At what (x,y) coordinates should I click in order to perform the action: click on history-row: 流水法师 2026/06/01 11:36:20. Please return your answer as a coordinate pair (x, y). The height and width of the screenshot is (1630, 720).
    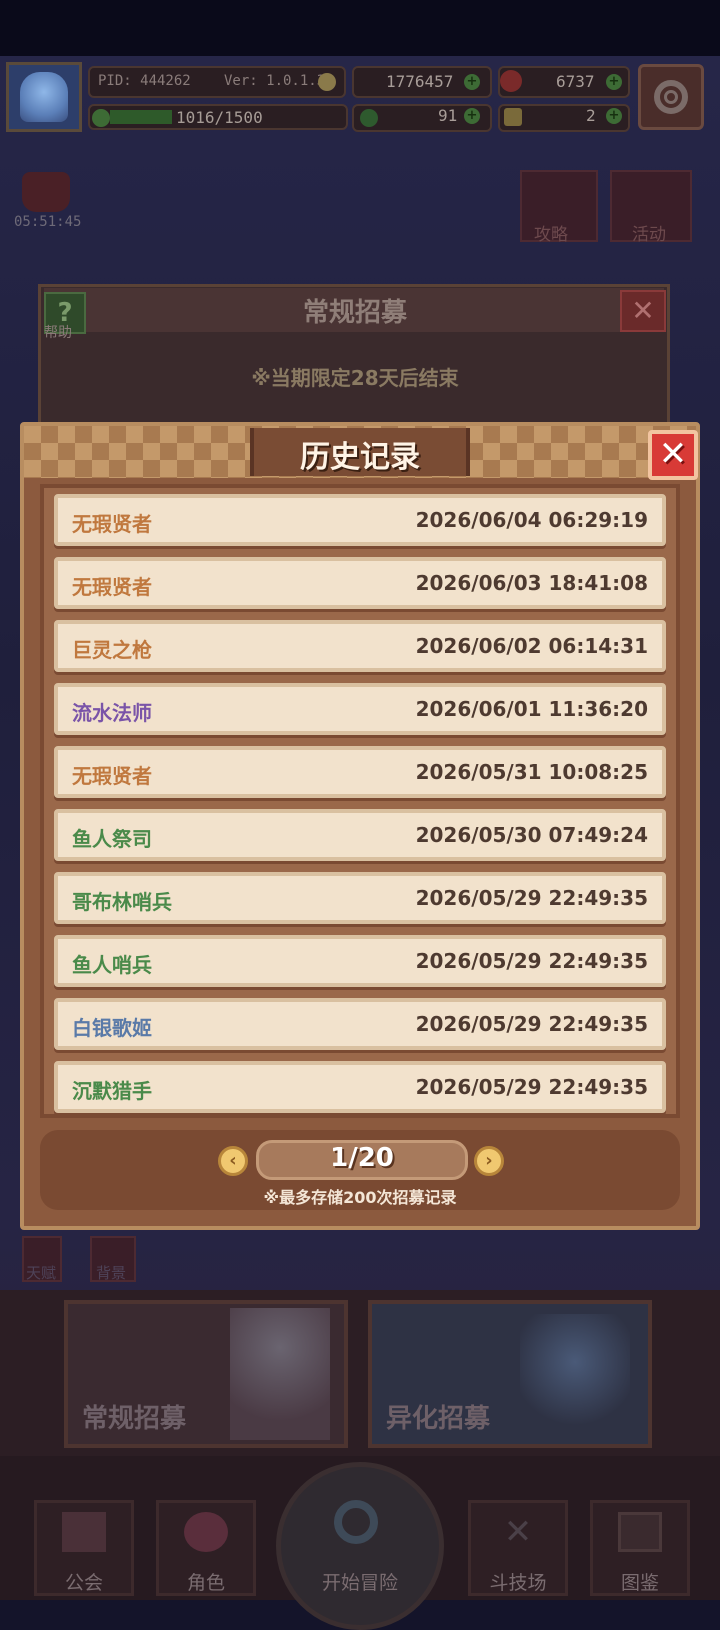
    Looking at the image, I should click on (360, 709).